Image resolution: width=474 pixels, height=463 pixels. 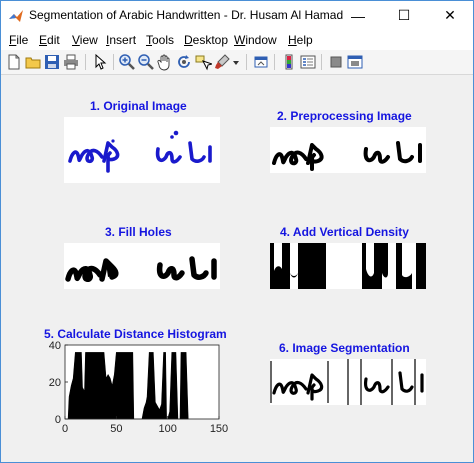 What do you see at coordinates (55, 346) in the screenshot?
I see `y-tick-label: 40` at bounding box center [55, 346].